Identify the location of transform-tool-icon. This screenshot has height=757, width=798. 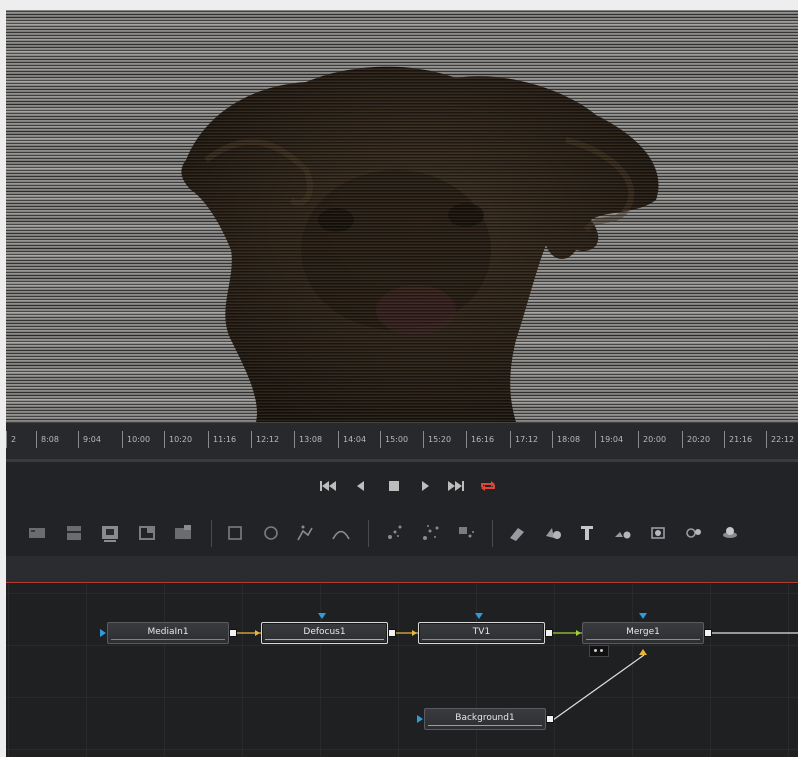
(147, 533).